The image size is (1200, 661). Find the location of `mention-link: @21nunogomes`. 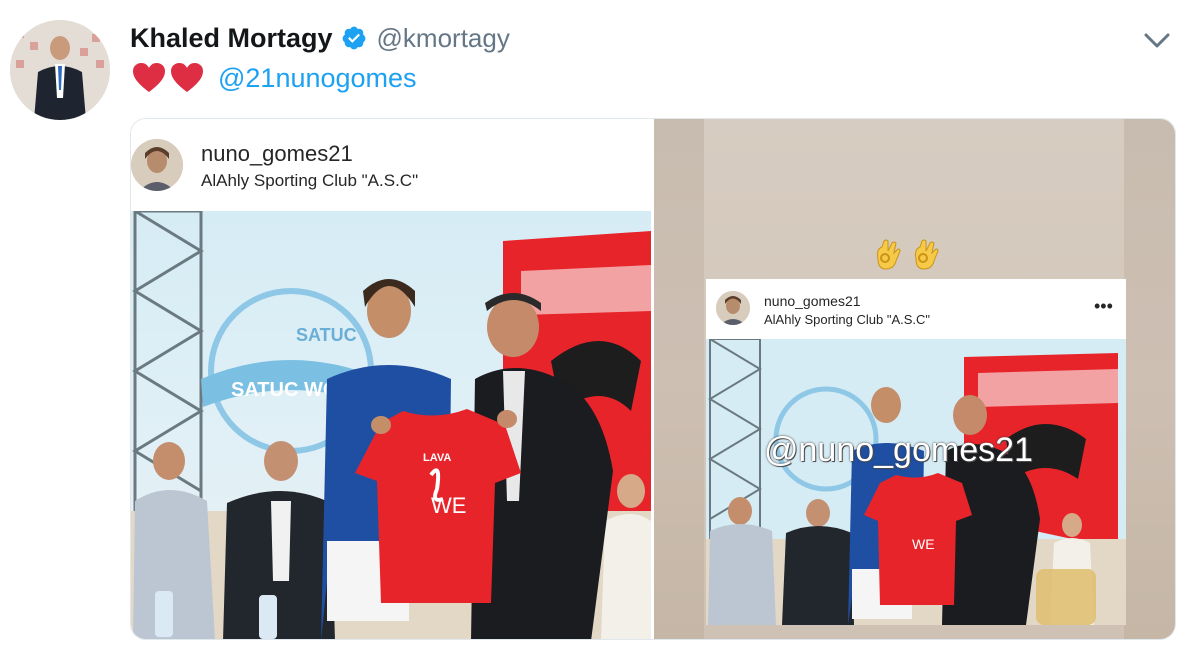

mention-link: @21nunogomes is located at coordinates (317, 78).